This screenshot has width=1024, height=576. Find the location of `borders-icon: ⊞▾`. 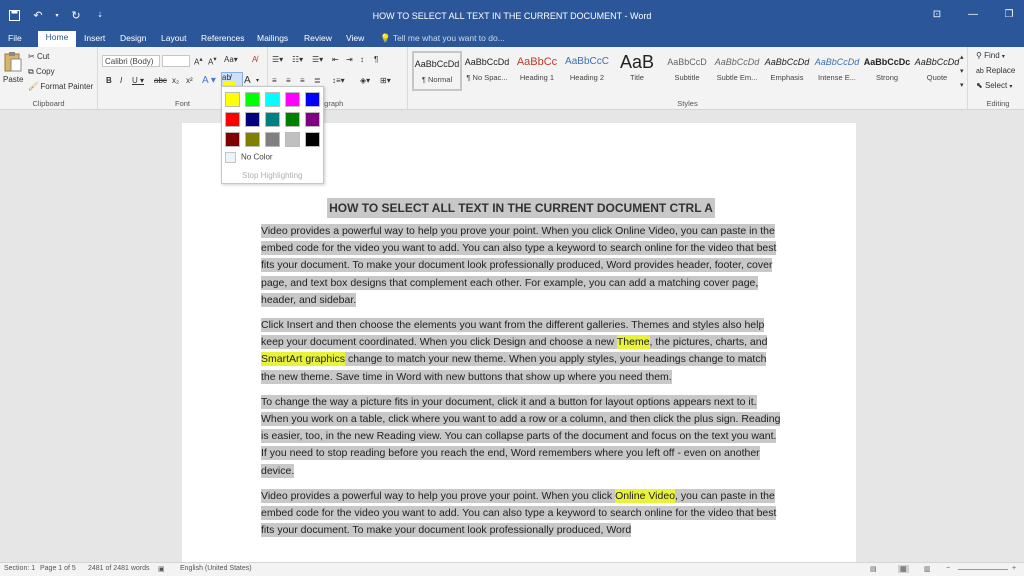

borders-icon: ⊞▾ is located at coordinates (385, 80).